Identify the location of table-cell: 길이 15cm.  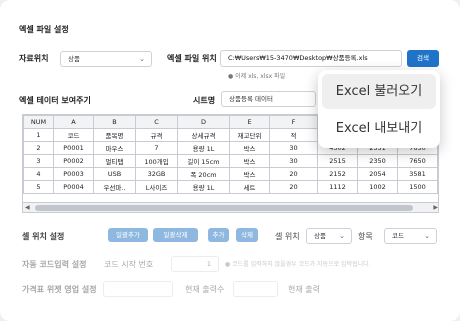
(203, 161).